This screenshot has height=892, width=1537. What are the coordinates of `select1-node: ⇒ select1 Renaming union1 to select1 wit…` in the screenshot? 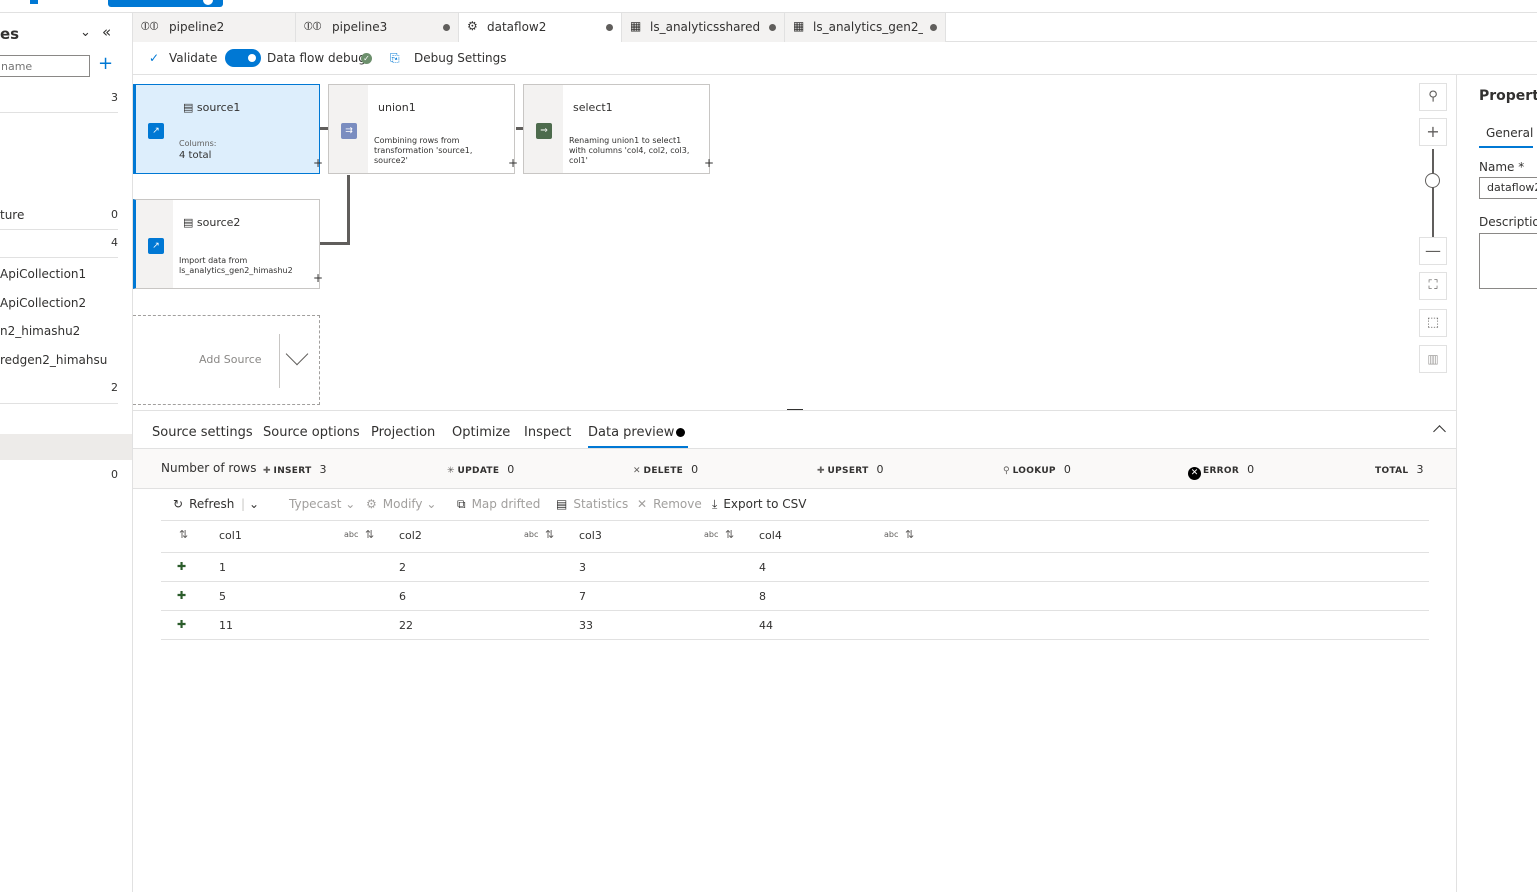 It's located at (618, 129).